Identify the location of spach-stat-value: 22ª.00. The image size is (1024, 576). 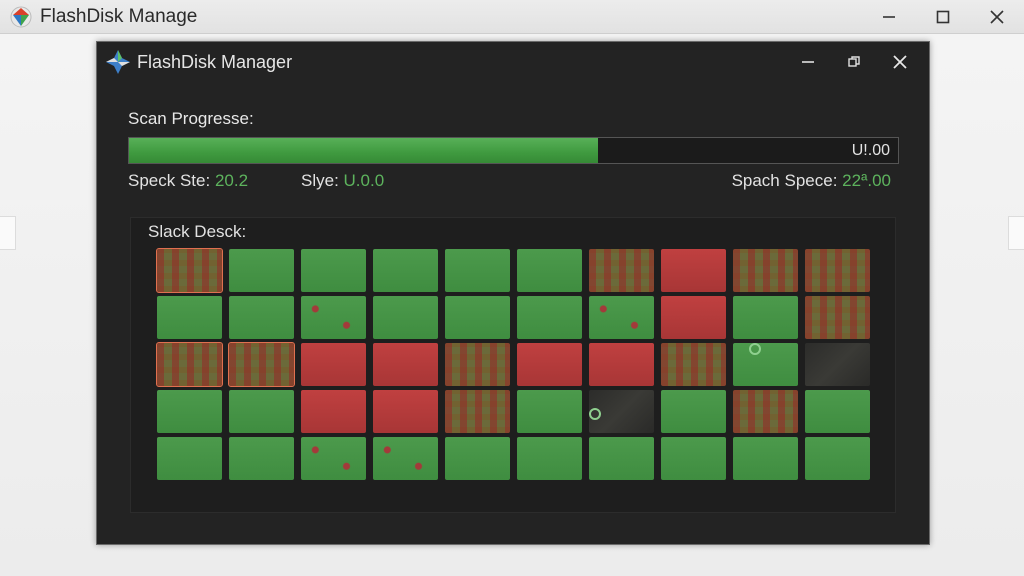
(866, 180).